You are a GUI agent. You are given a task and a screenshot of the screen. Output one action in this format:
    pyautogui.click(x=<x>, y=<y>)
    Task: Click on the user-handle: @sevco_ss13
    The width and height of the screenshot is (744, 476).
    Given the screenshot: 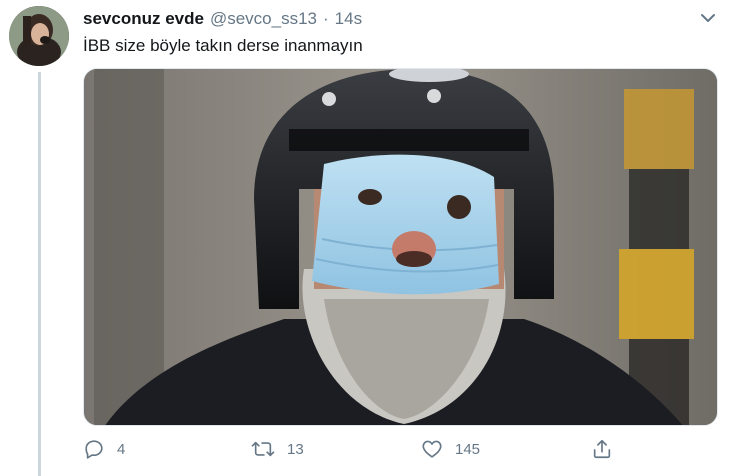 What is the action you would take?
    pyautogui.click(x=263, y=19)
    